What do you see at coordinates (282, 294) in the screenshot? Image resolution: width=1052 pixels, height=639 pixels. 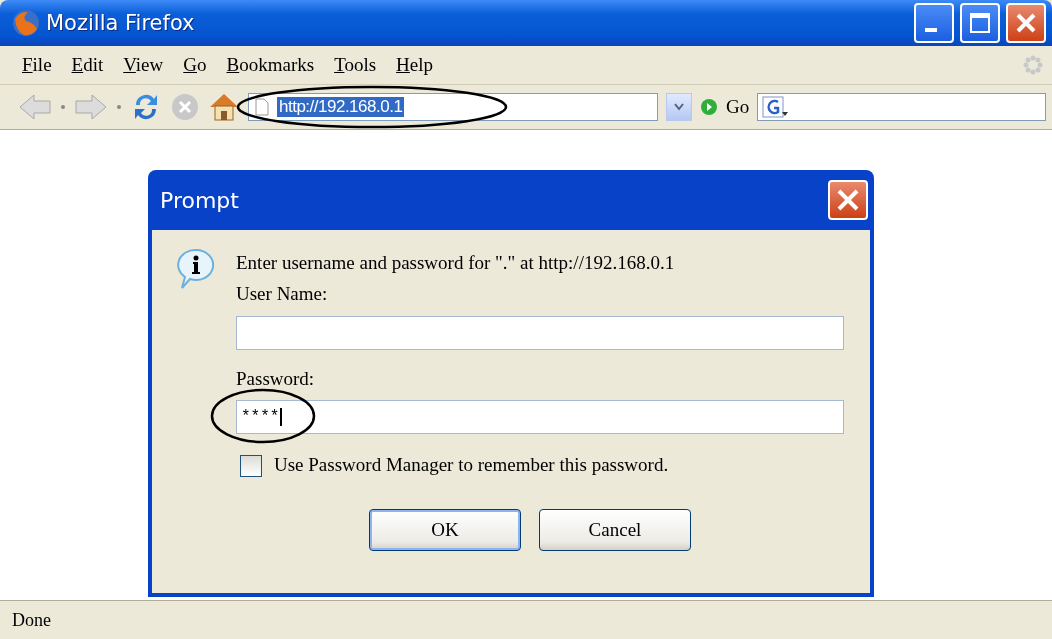 I see `field-label: User Name:` at bounding box center [282, 294].